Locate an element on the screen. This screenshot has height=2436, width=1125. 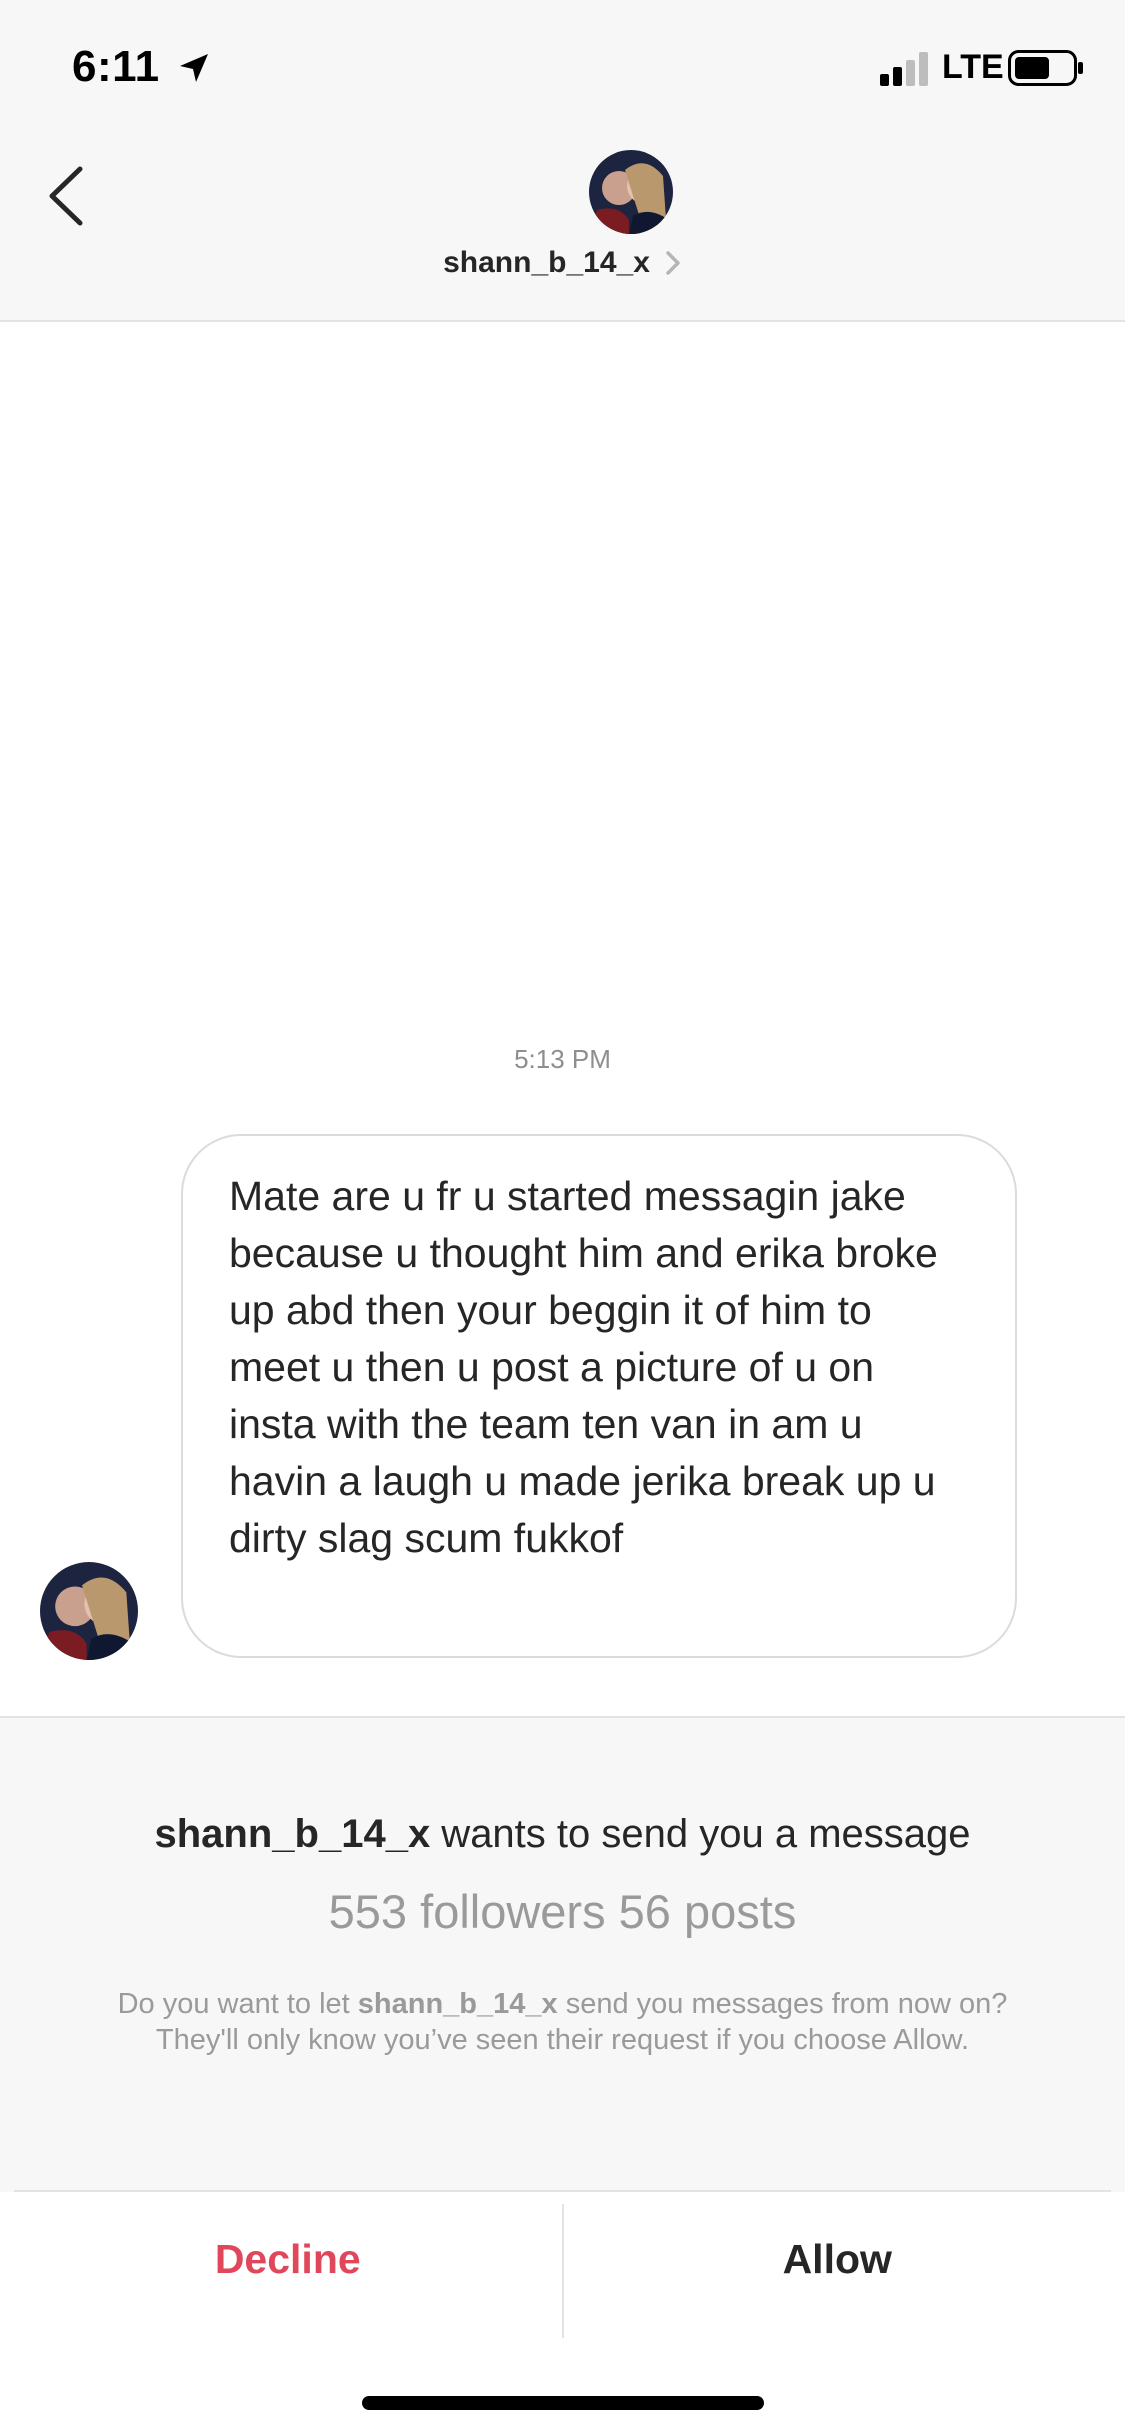
chevron-right-icon is located at coordinates (673, 263).